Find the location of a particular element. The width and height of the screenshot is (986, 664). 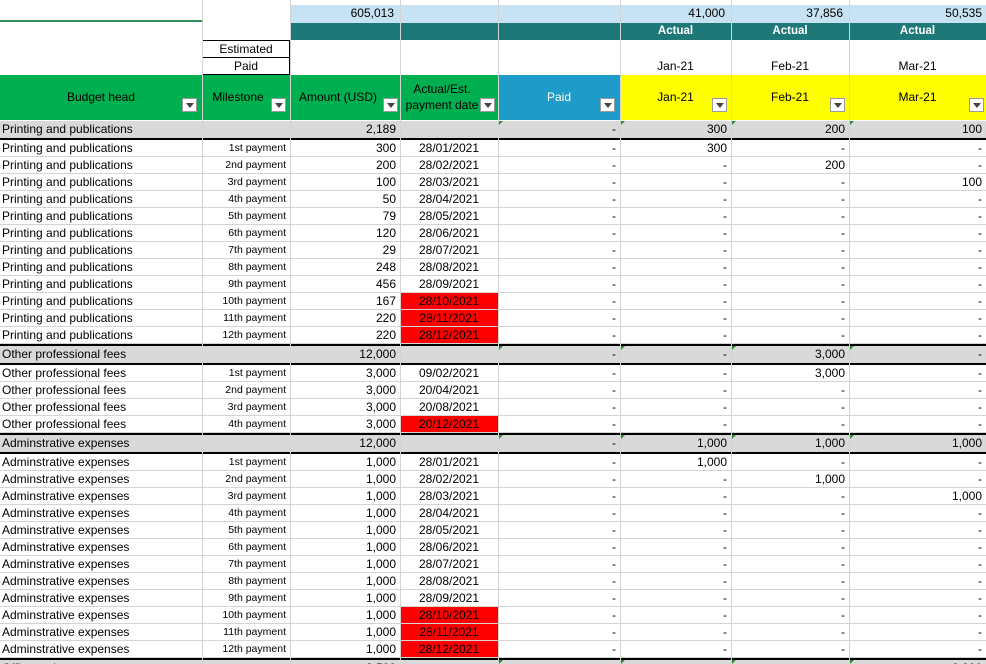

milestone-cell: 1st payment is located at coordinates (246, 148).